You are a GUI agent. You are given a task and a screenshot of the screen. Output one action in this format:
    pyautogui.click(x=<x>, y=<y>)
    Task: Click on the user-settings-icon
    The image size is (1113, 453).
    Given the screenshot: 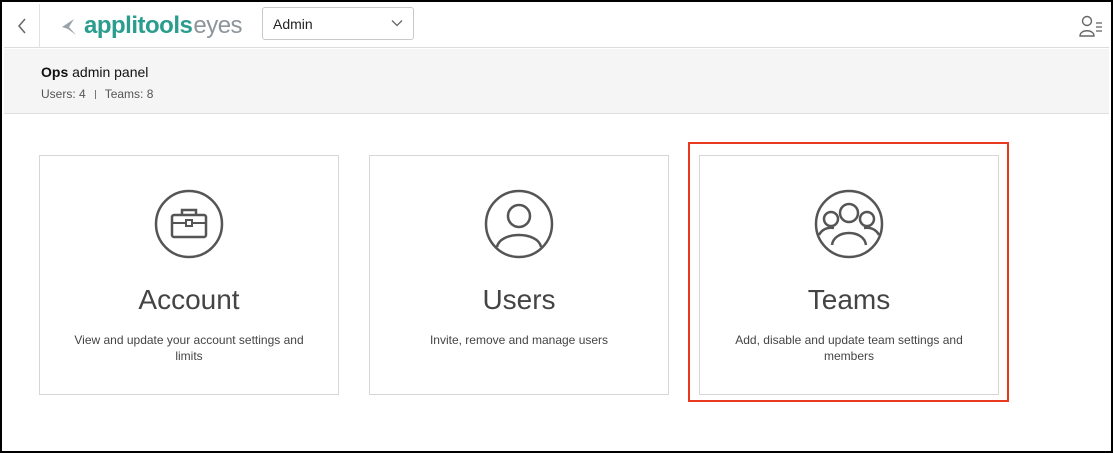 What is the action you would take?
    pyautogui.click(x=1090, y=26)
    